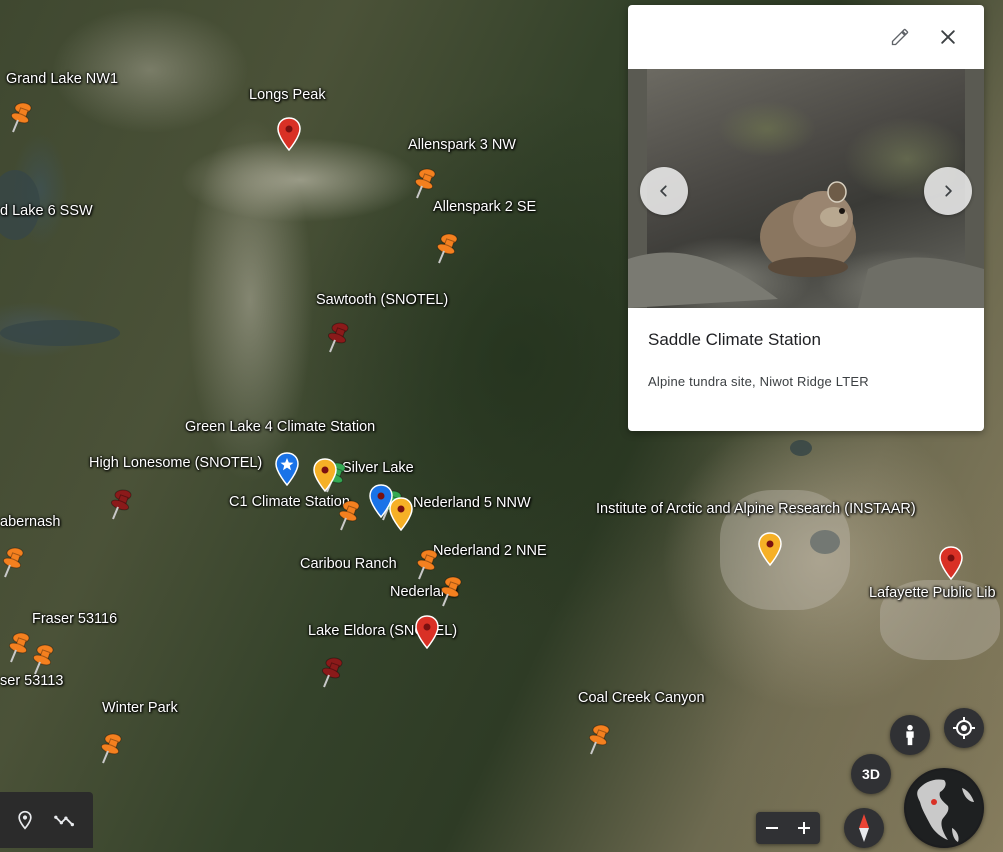 The height and width of the screenshot is (852, 1003). What do you see at coordinates (46, 211) in the screenshot?
I see `place-label-lake-6ssw: d Lake 6 SSW` at bounding box center [46, 211].